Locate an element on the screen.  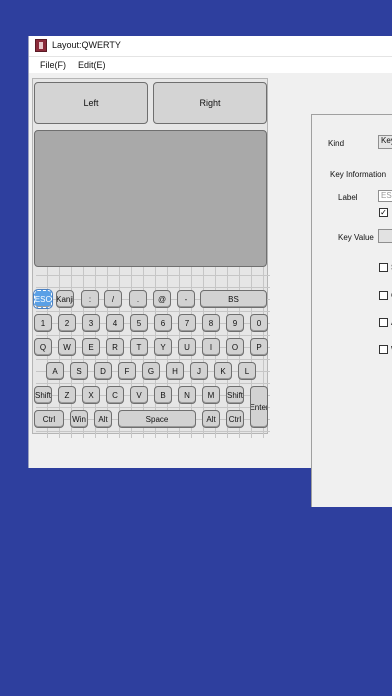
key-3-1-2: 3 is located at coordinates (91, 323).